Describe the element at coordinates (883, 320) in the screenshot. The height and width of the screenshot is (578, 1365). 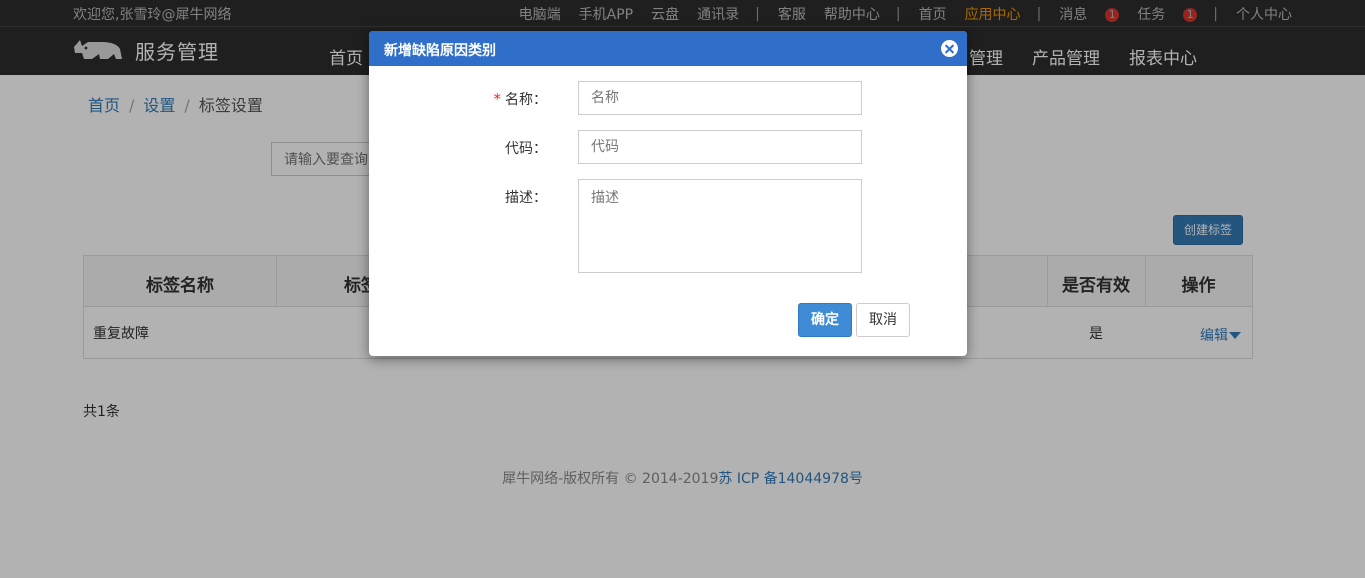
I see `cancel-button: 取消` at that location.